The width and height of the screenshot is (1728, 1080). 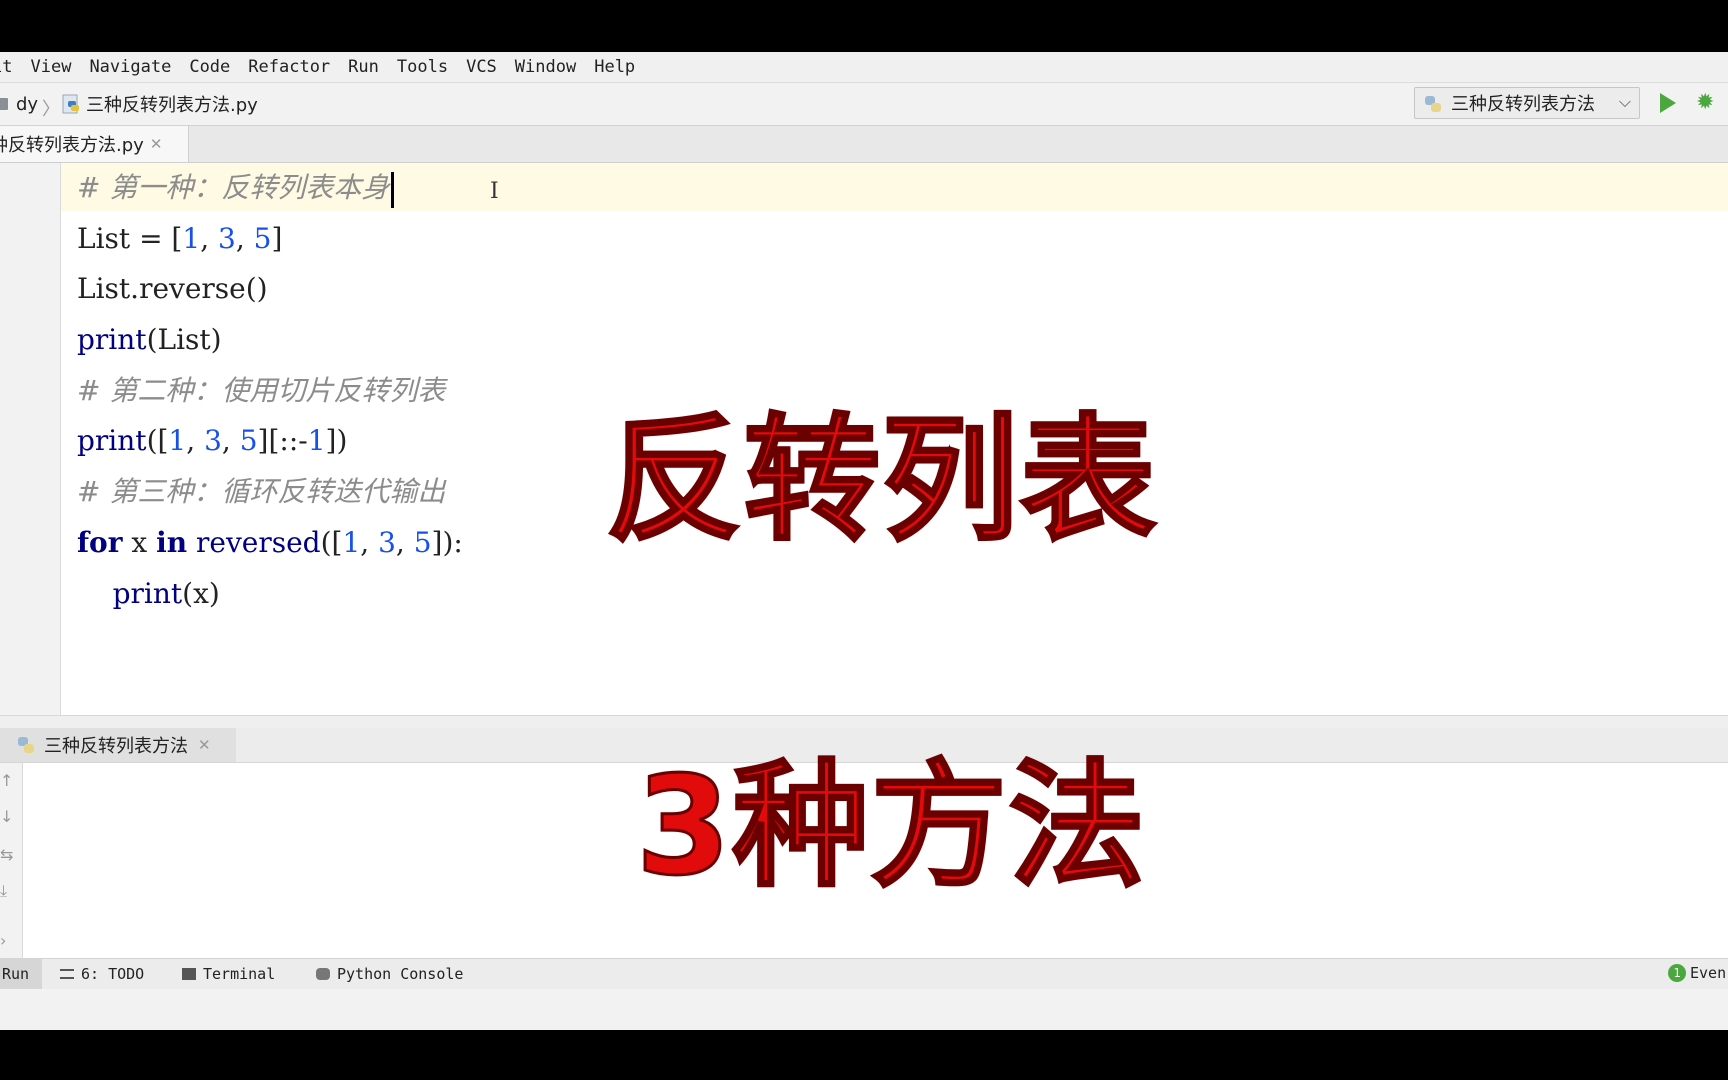 I want to click on run-tool-button: Run, so click(x=21, y=974).